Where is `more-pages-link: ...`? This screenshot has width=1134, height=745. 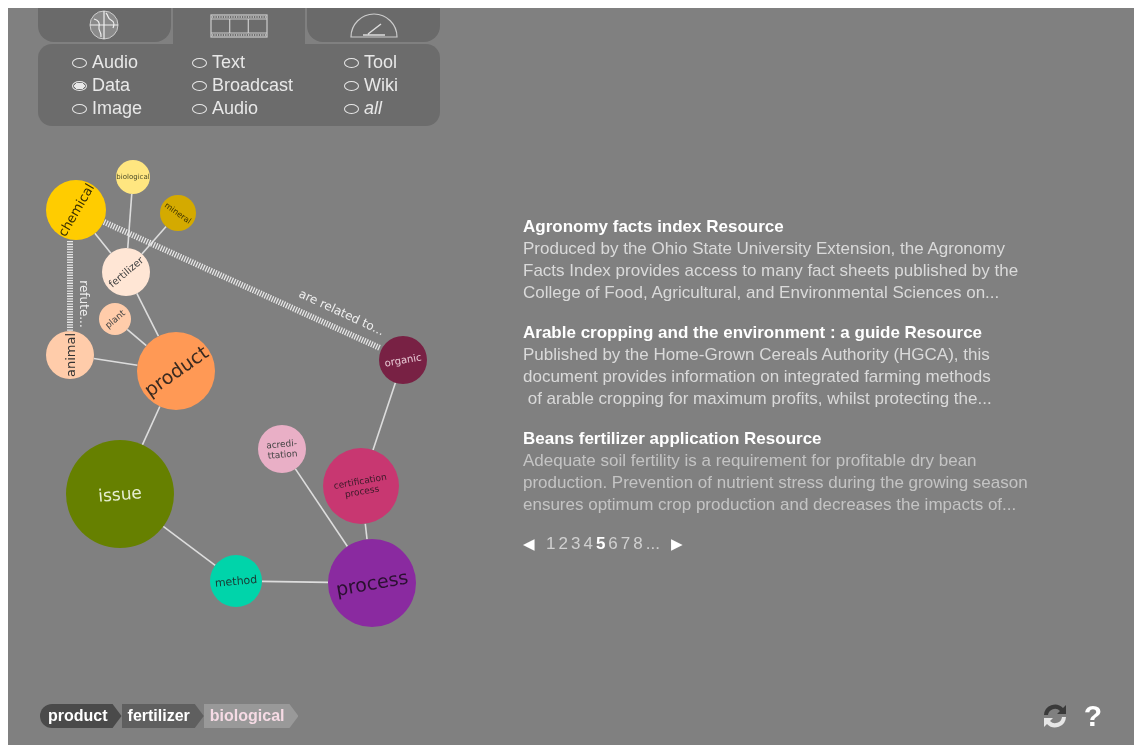 more-pages-link: ... is located at coordinates (652, 544).